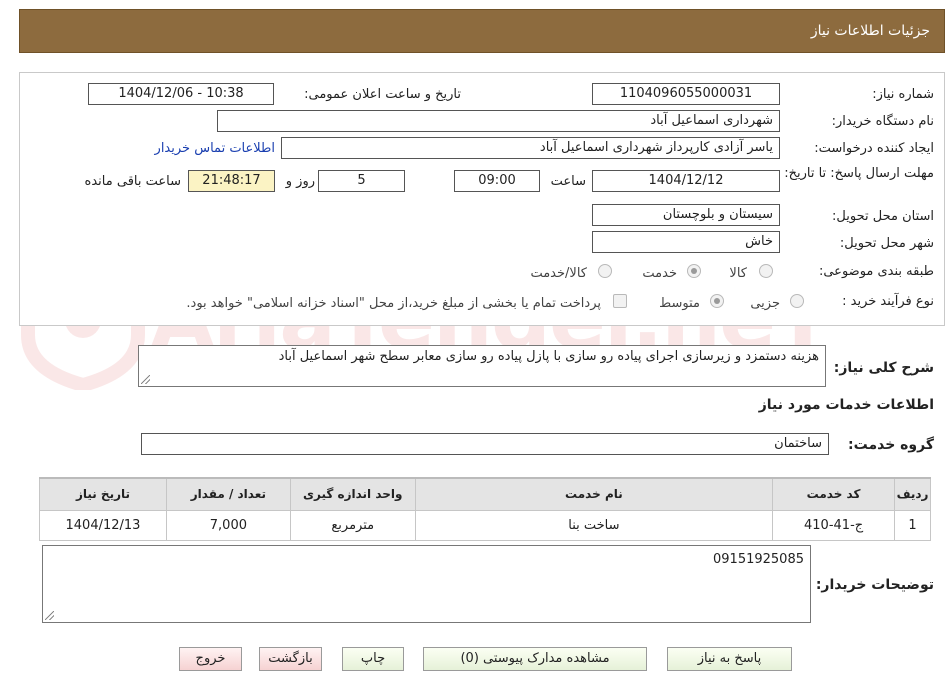  What do you see at coordinates (659, 273) in the screenshot?
I see `category-service-label: خدمت` at bounding box center [659, 273].